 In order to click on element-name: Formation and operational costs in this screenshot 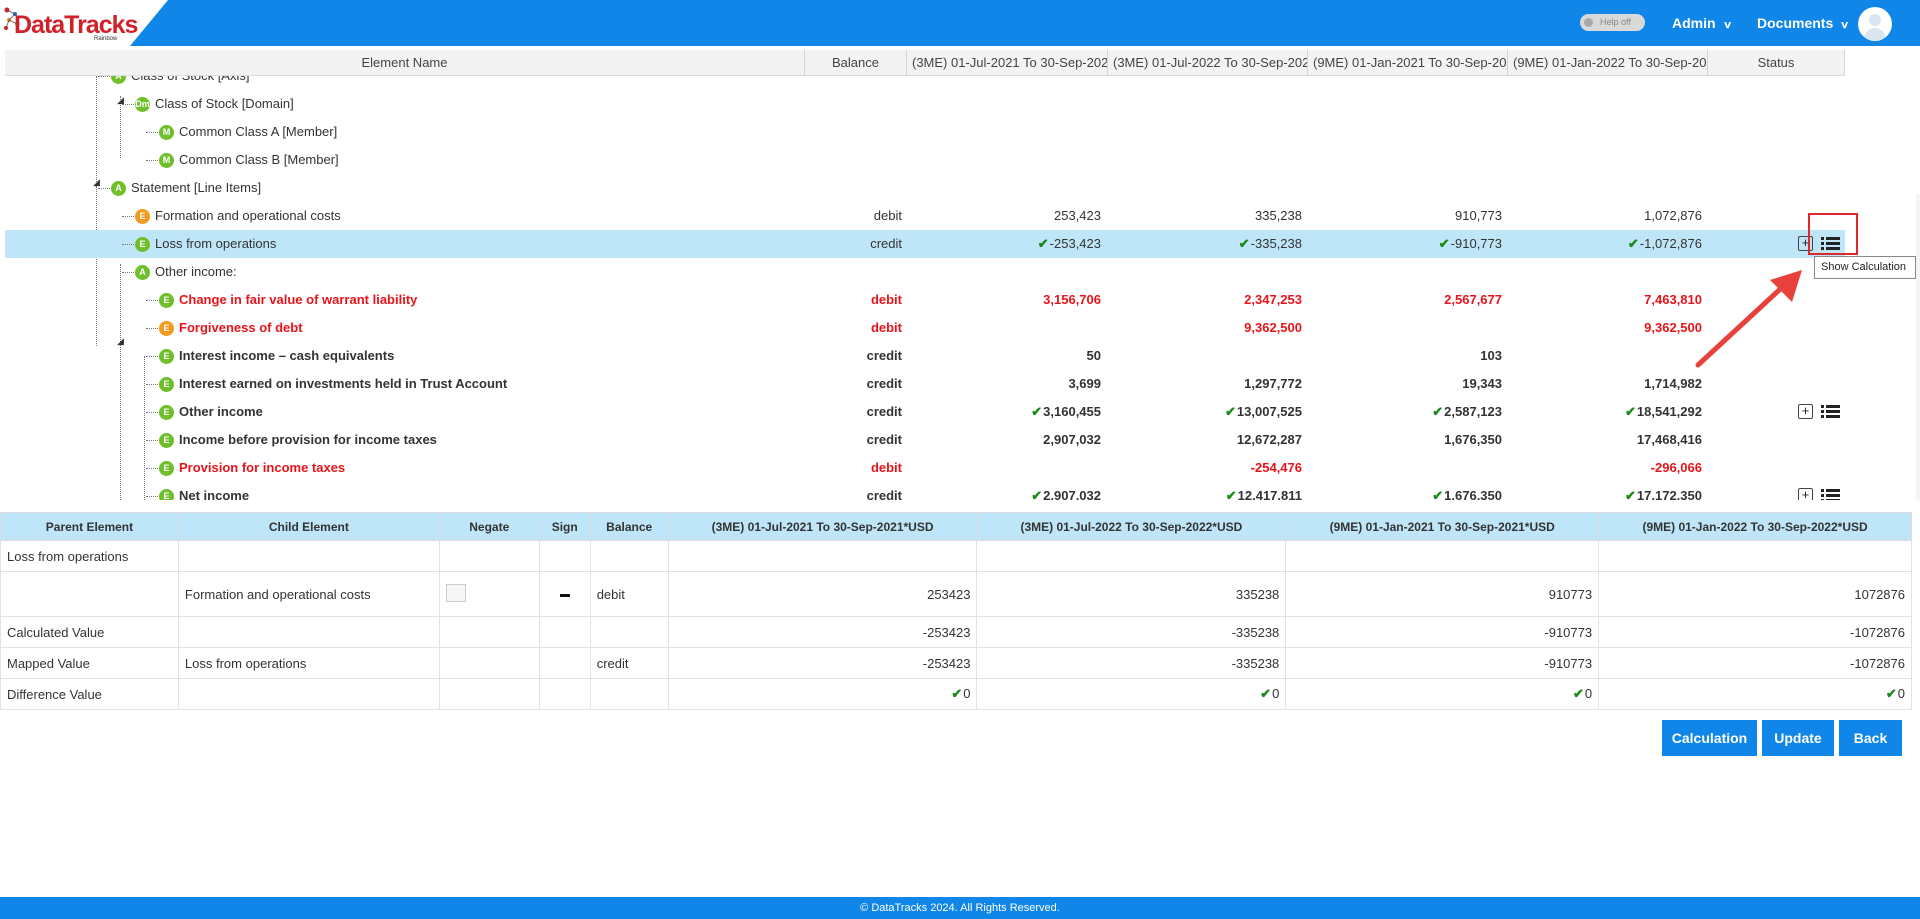, I will do `click(248, 216)`.